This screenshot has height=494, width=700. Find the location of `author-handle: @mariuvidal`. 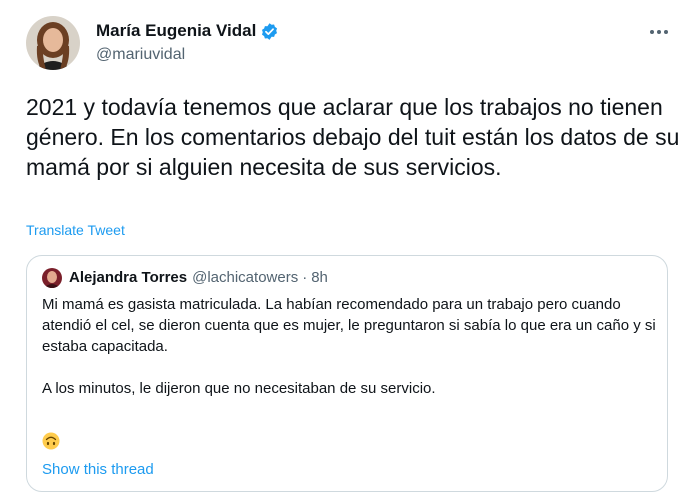

author-handle: @mariuvidal is located at coordinates (140, 55).